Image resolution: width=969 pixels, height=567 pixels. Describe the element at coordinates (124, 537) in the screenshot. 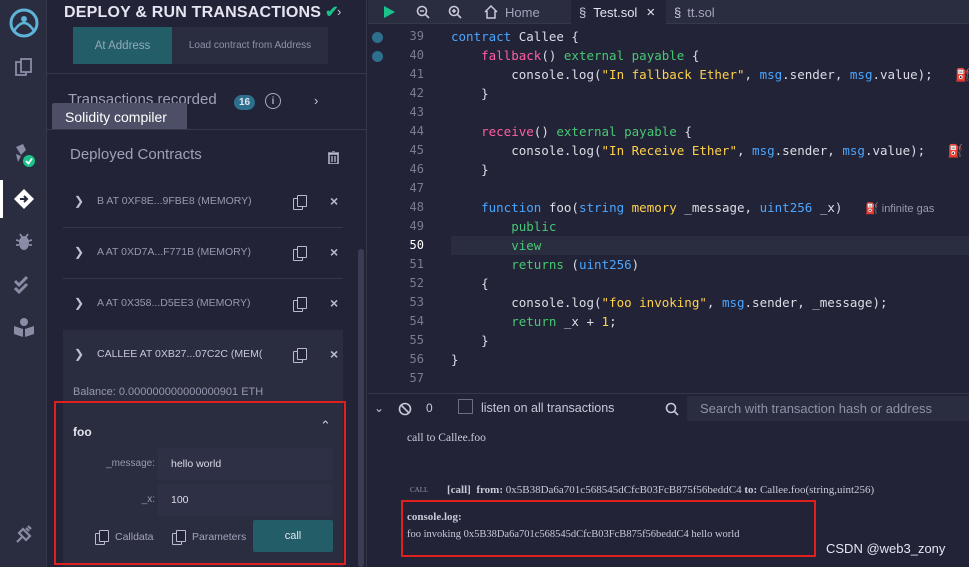

I see `calldata-button: Calldata` at that location.